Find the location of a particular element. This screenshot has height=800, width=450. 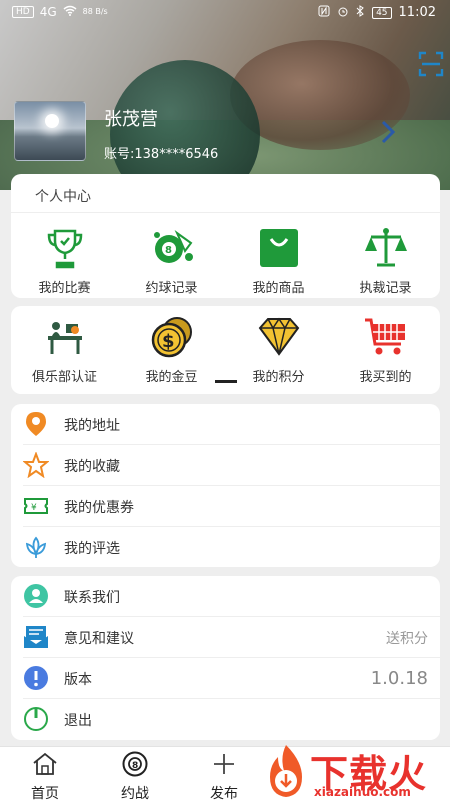

nfc-icon is located at coordinates (324, 12).